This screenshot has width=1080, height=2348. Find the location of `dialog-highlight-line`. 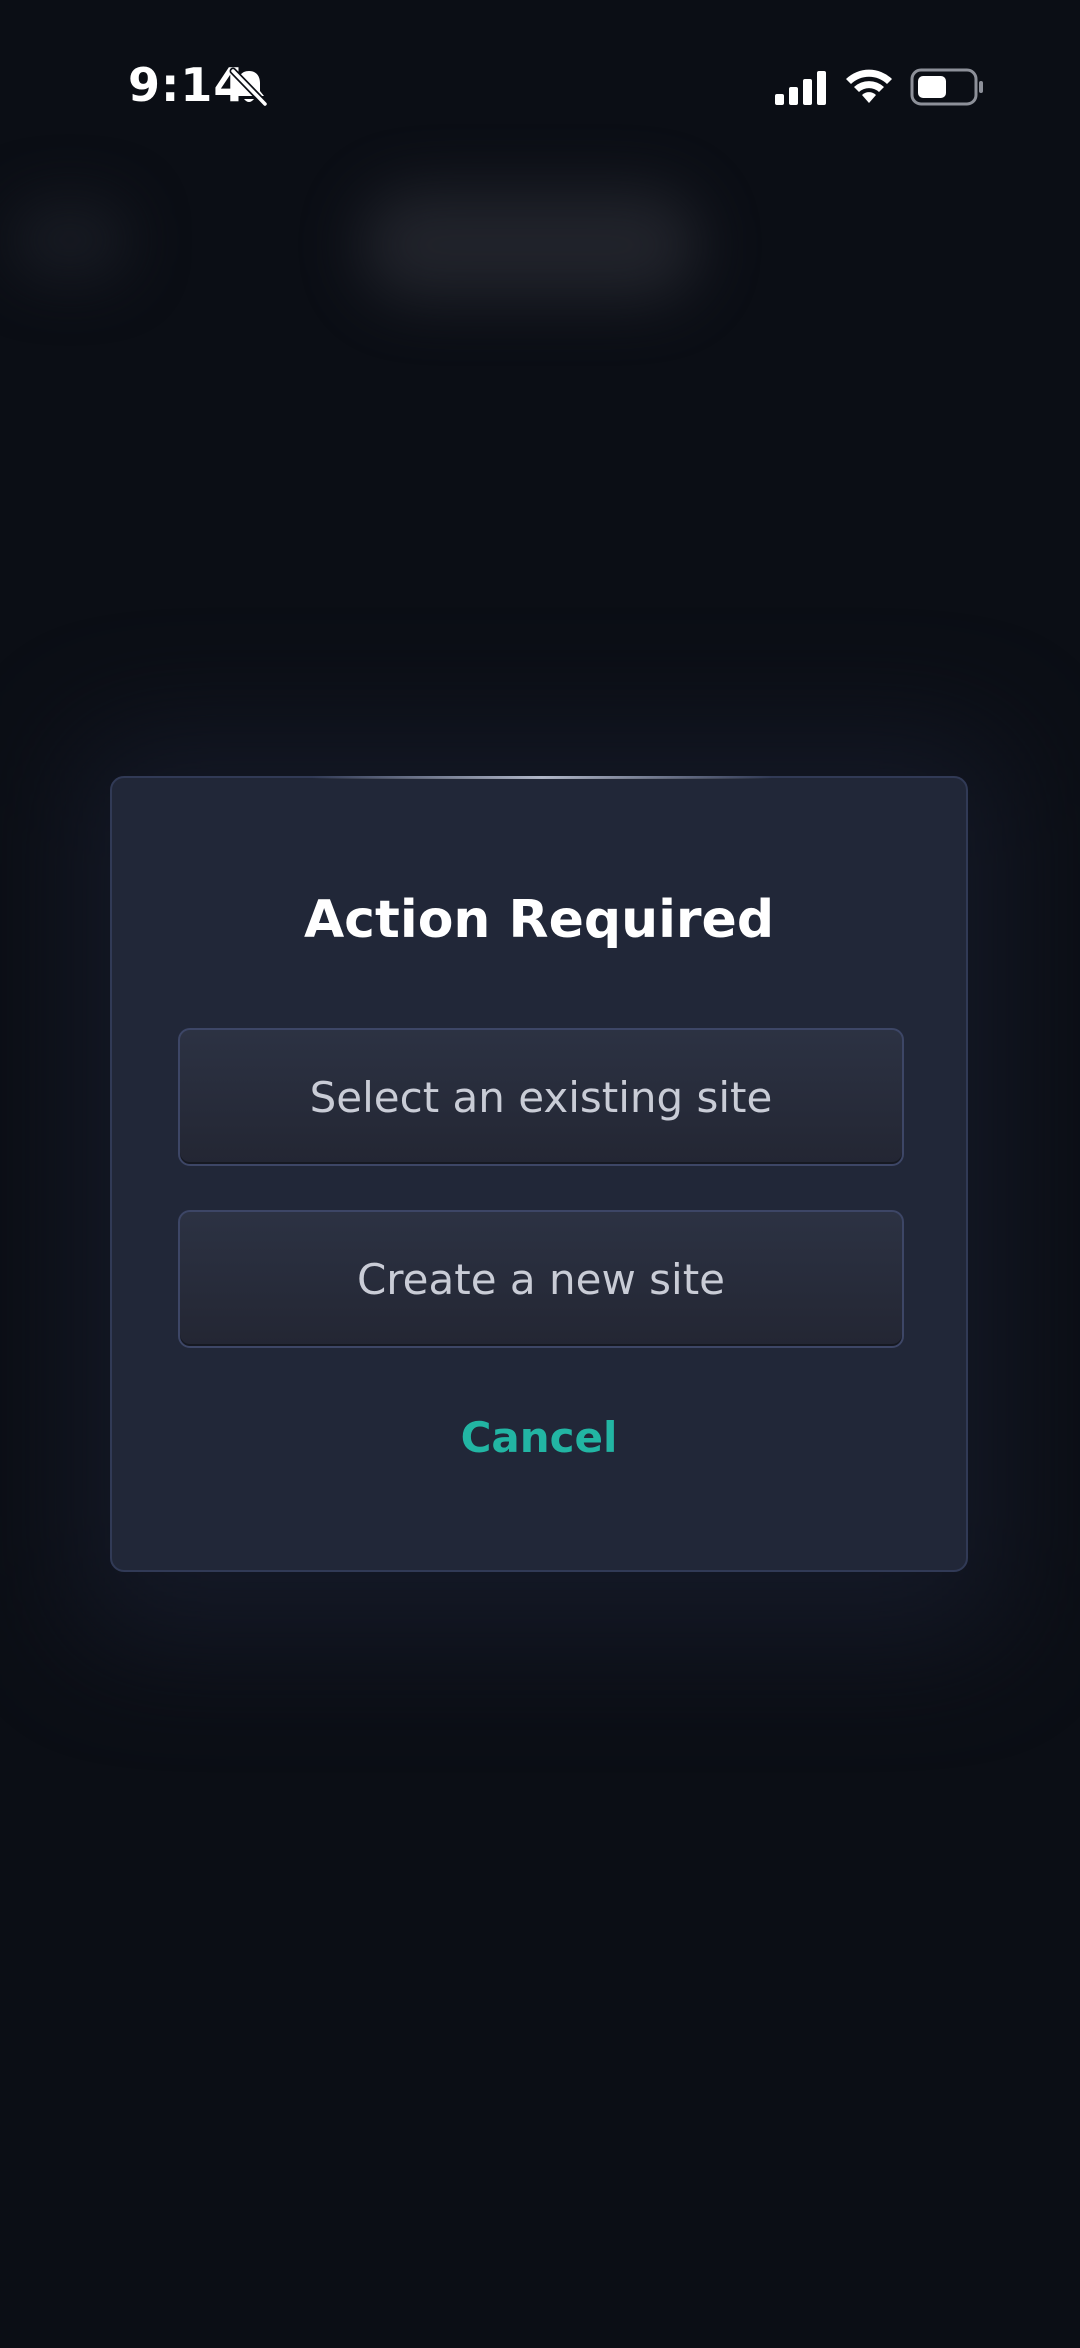

dialog-highlight-line is located at coordinates (542, 777).